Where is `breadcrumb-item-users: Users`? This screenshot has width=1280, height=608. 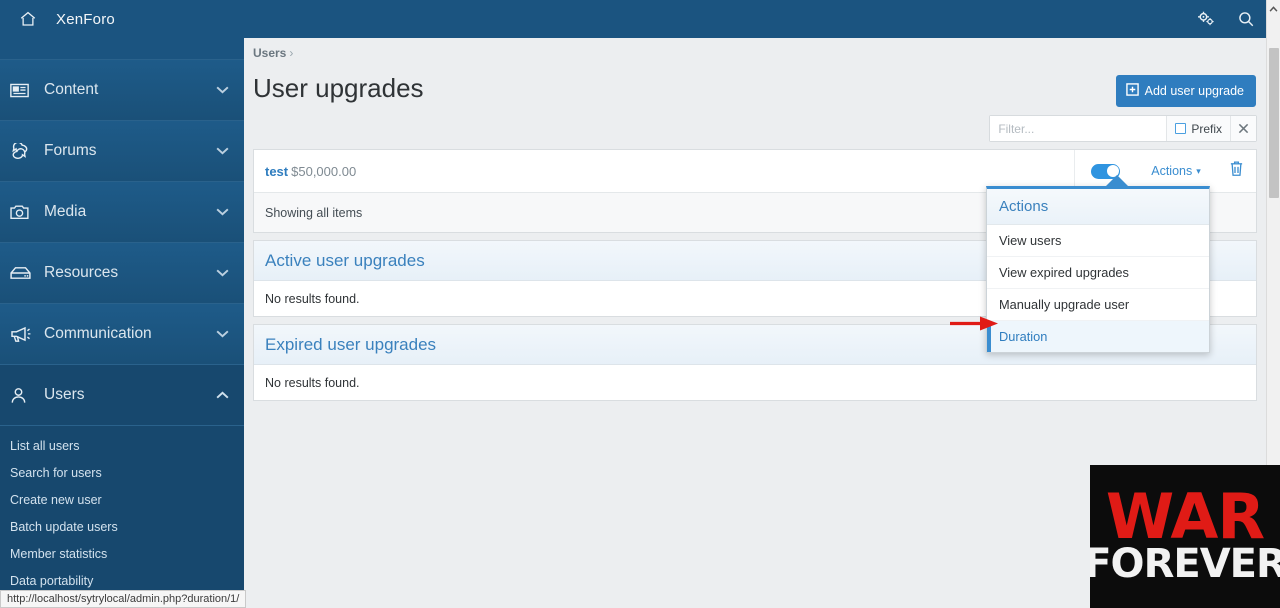
breadcrumb-item-users: Users is located at coordinates (269, 53).